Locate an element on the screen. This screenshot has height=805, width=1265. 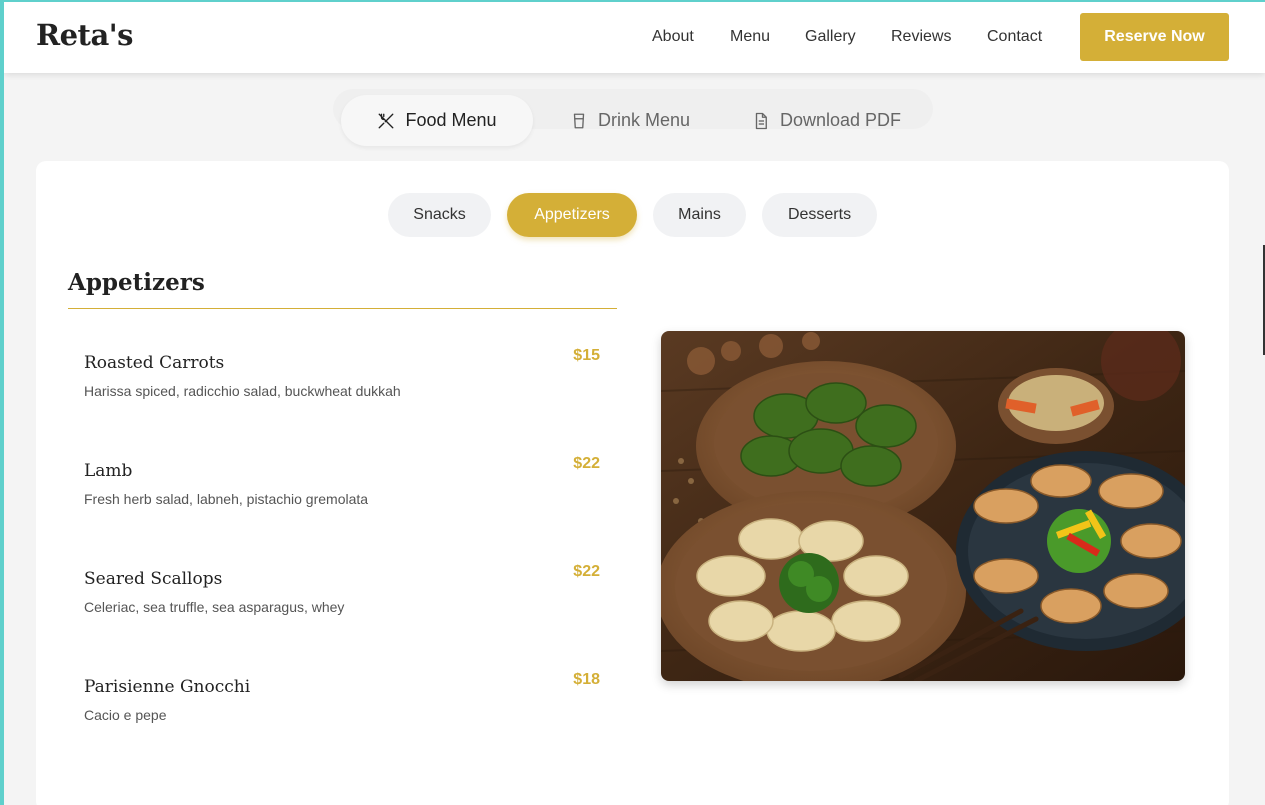
item-price: $18 is located at coordinates (586, 679).